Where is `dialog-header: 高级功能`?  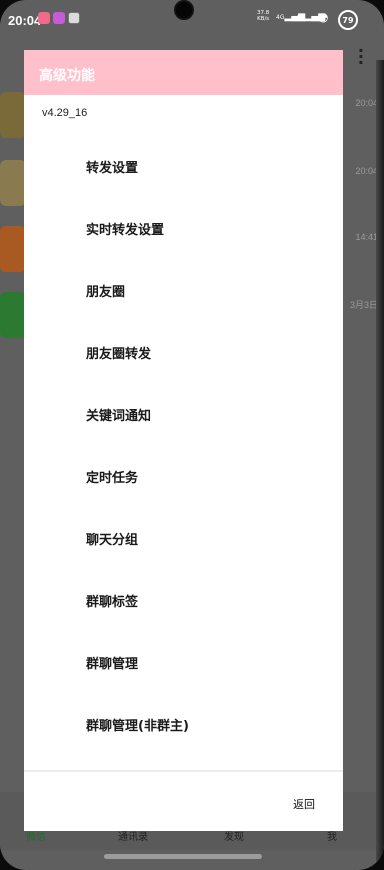
dialog-header: 高级功能 is located at coordinates (183, 72).